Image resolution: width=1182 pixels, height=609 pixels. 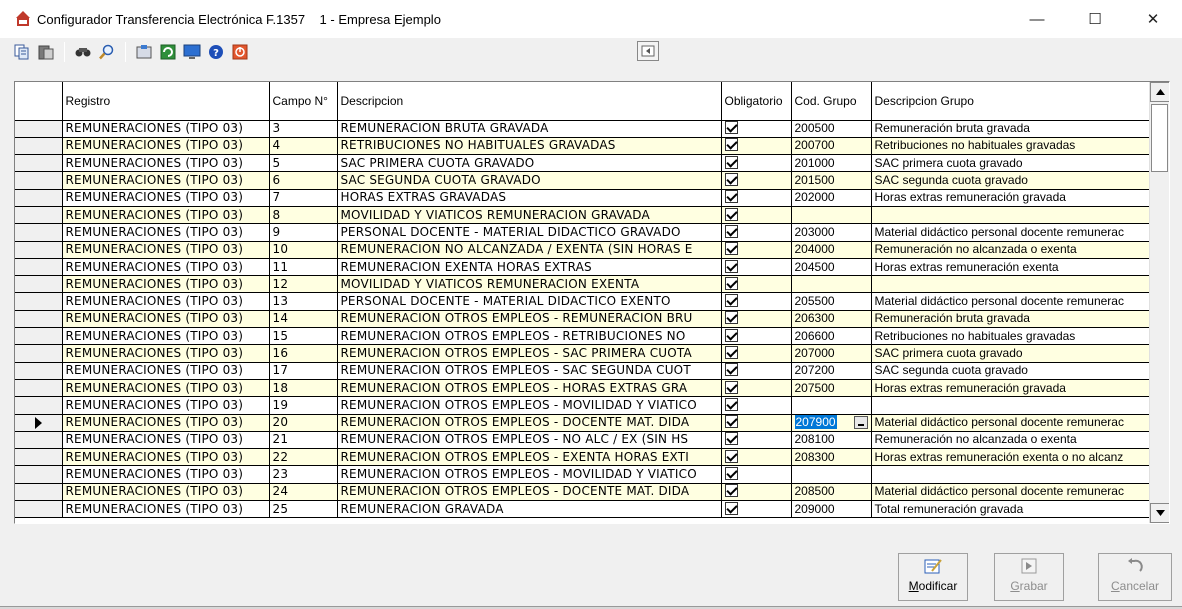 What do you see at coordinates (303, 284) in the screenshot?
I see `cell-campo: 12` at bounding box center [303, 284].